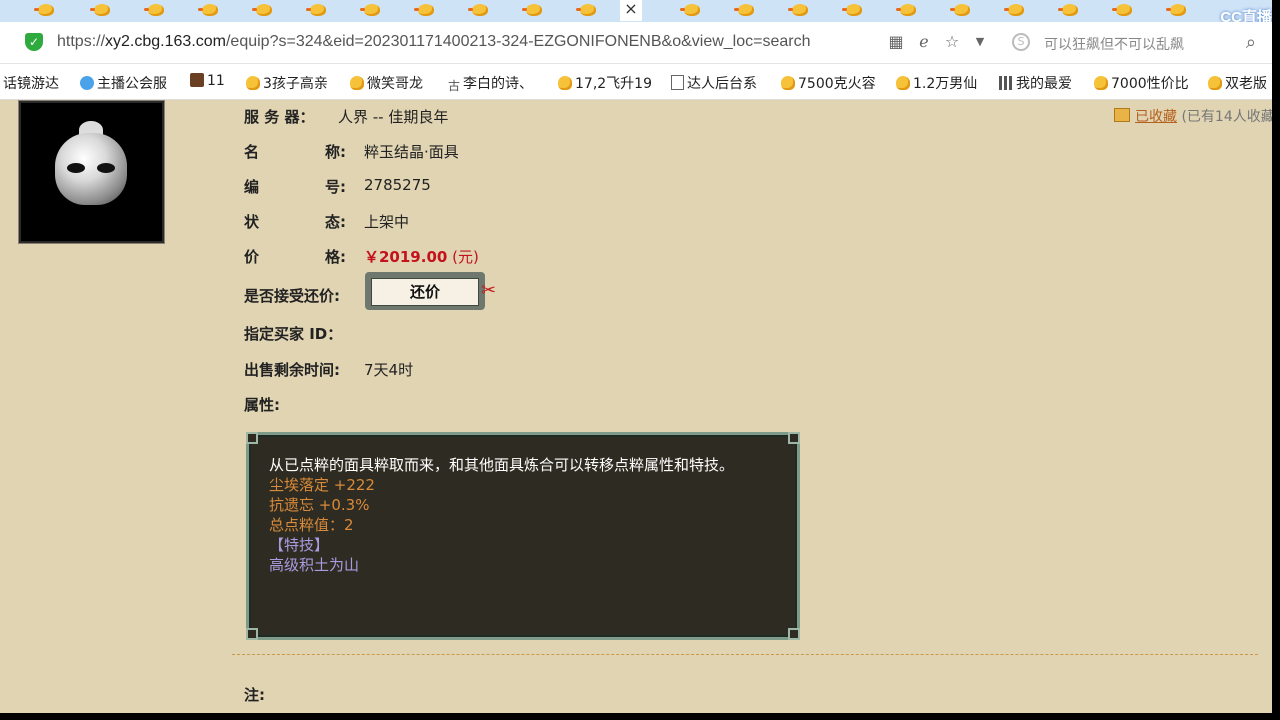 The height and width of the screenshot is (720, 1280). What do you see at coordinates (279, 117) in the screenshot?
I see `server-label: 服 务 器：` at bounding box center [279, 117].